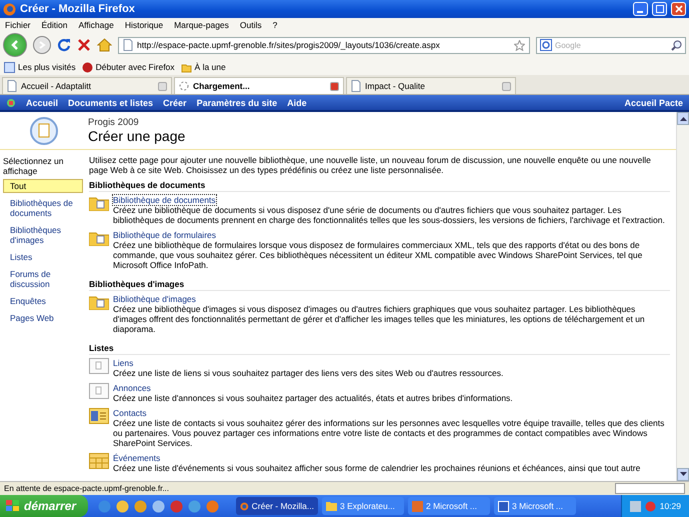 The height and width of the screenshot is (517, 689). Describe the element at coordinates (13, 506) in the screenshot. I see `windows-logo-icon` at that location.